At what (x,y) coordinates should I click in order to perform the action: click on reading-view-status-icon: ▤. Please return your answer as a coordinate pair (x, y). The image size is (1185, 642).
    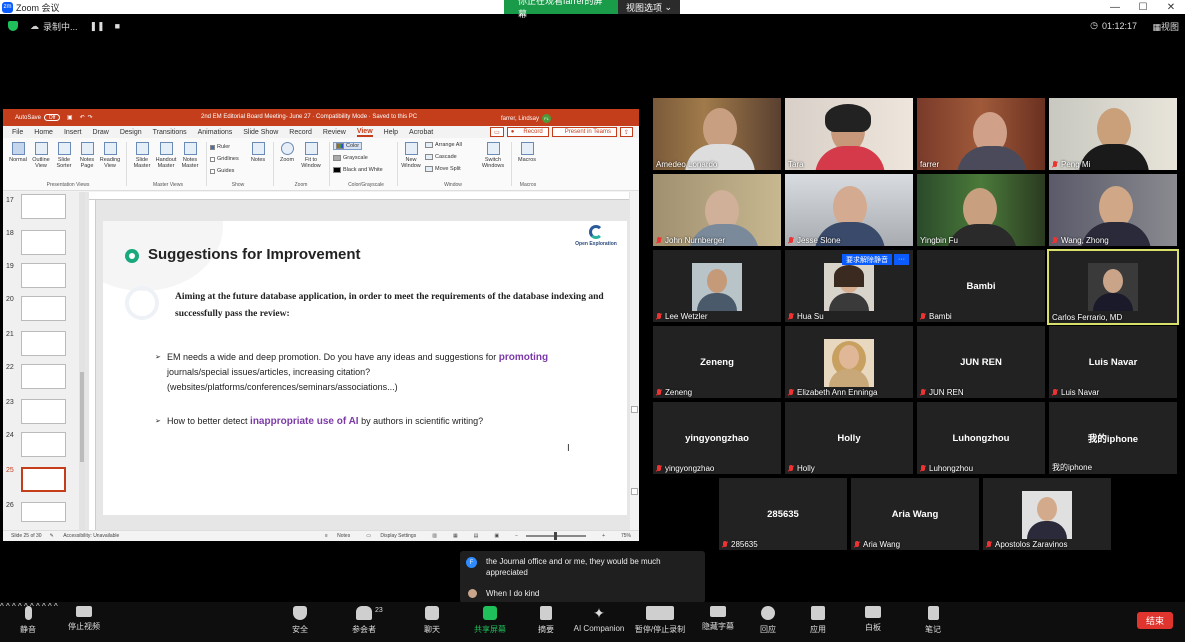
    Looking at the image, I should click on (476, 536).